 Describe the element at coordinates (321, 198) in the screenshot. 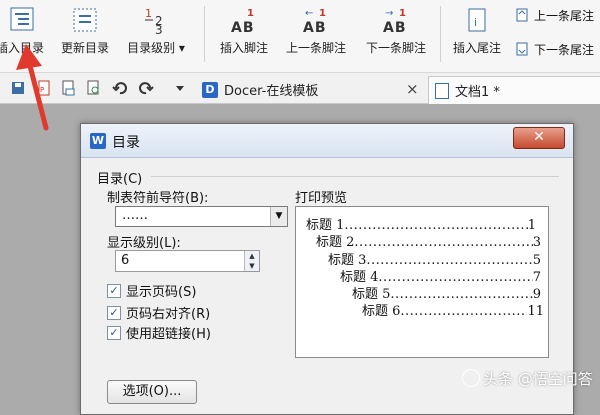

I see `print-preview-label: 打印预览` at that location.